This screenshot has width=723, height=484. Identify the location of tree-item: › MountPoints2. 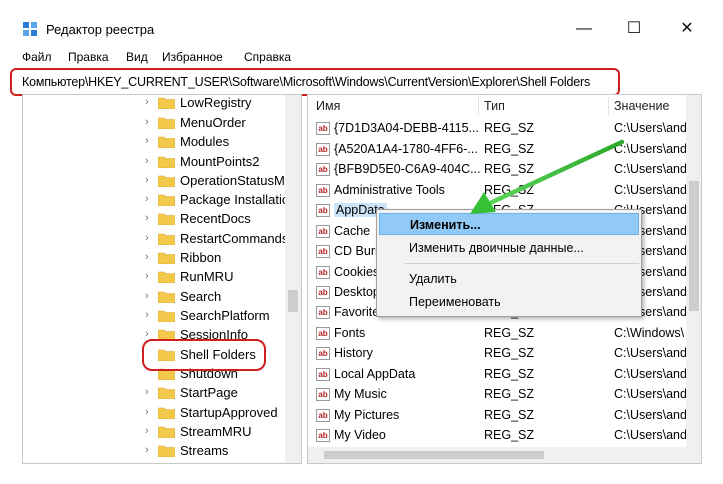
(154, 162).